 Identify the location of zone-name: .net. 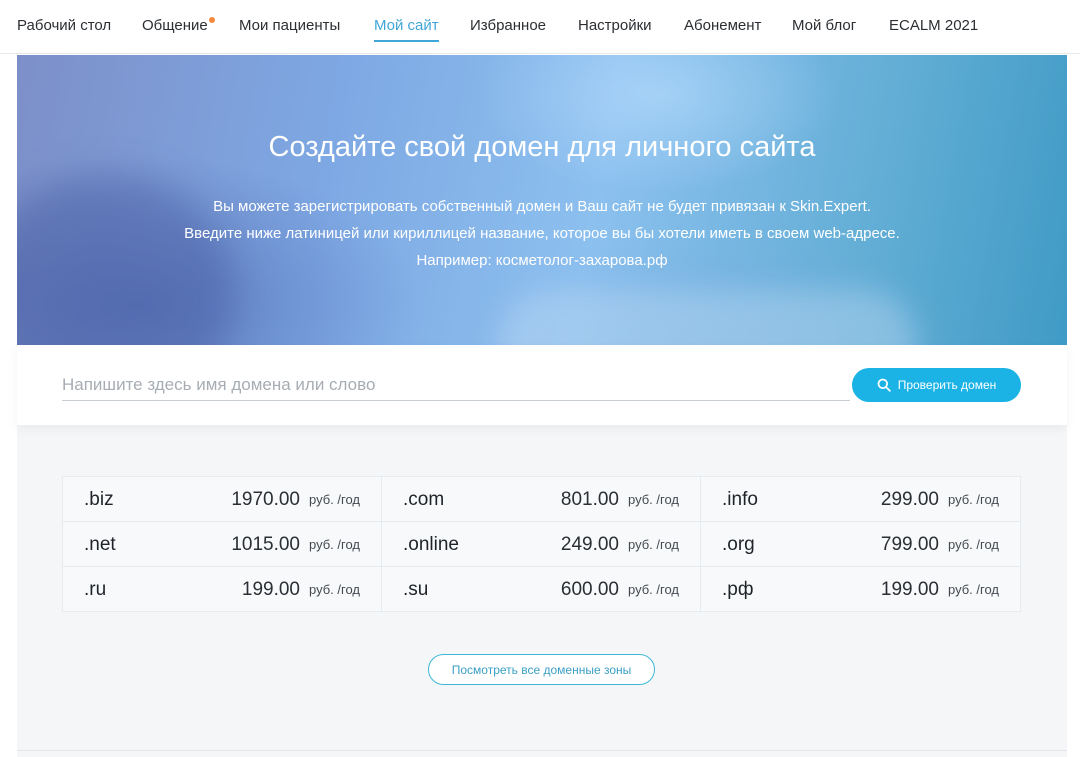
(100, 544).